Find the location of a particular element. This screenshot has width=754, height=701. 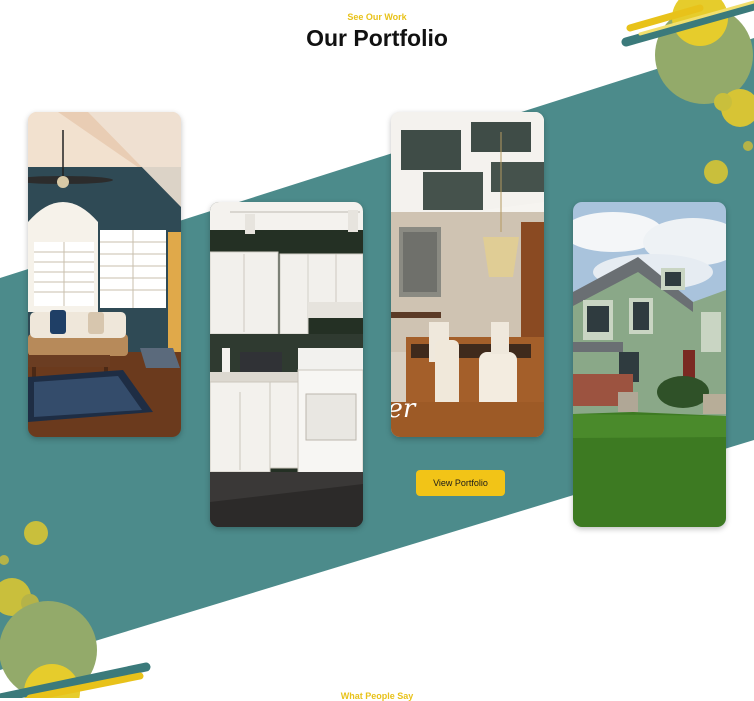

section-eyebrow: See Our Work is located at coordinates (377, 17).